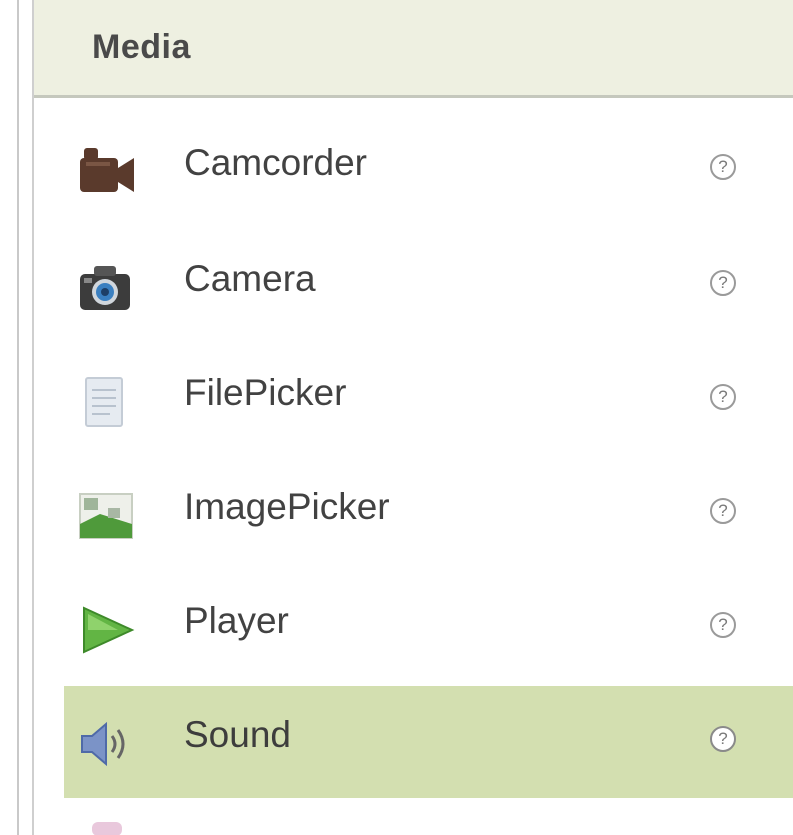 The height and width of the screenshot is (835, 793). I want to click on item-label: FilePicker, so click(265, 392).